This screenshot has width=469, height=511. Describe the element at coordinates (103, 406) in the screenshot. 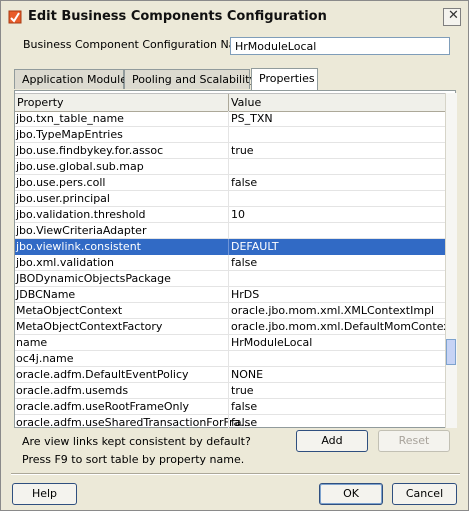

I see `property-name: oracle.adfm.useRootFrameOnly` at that location.